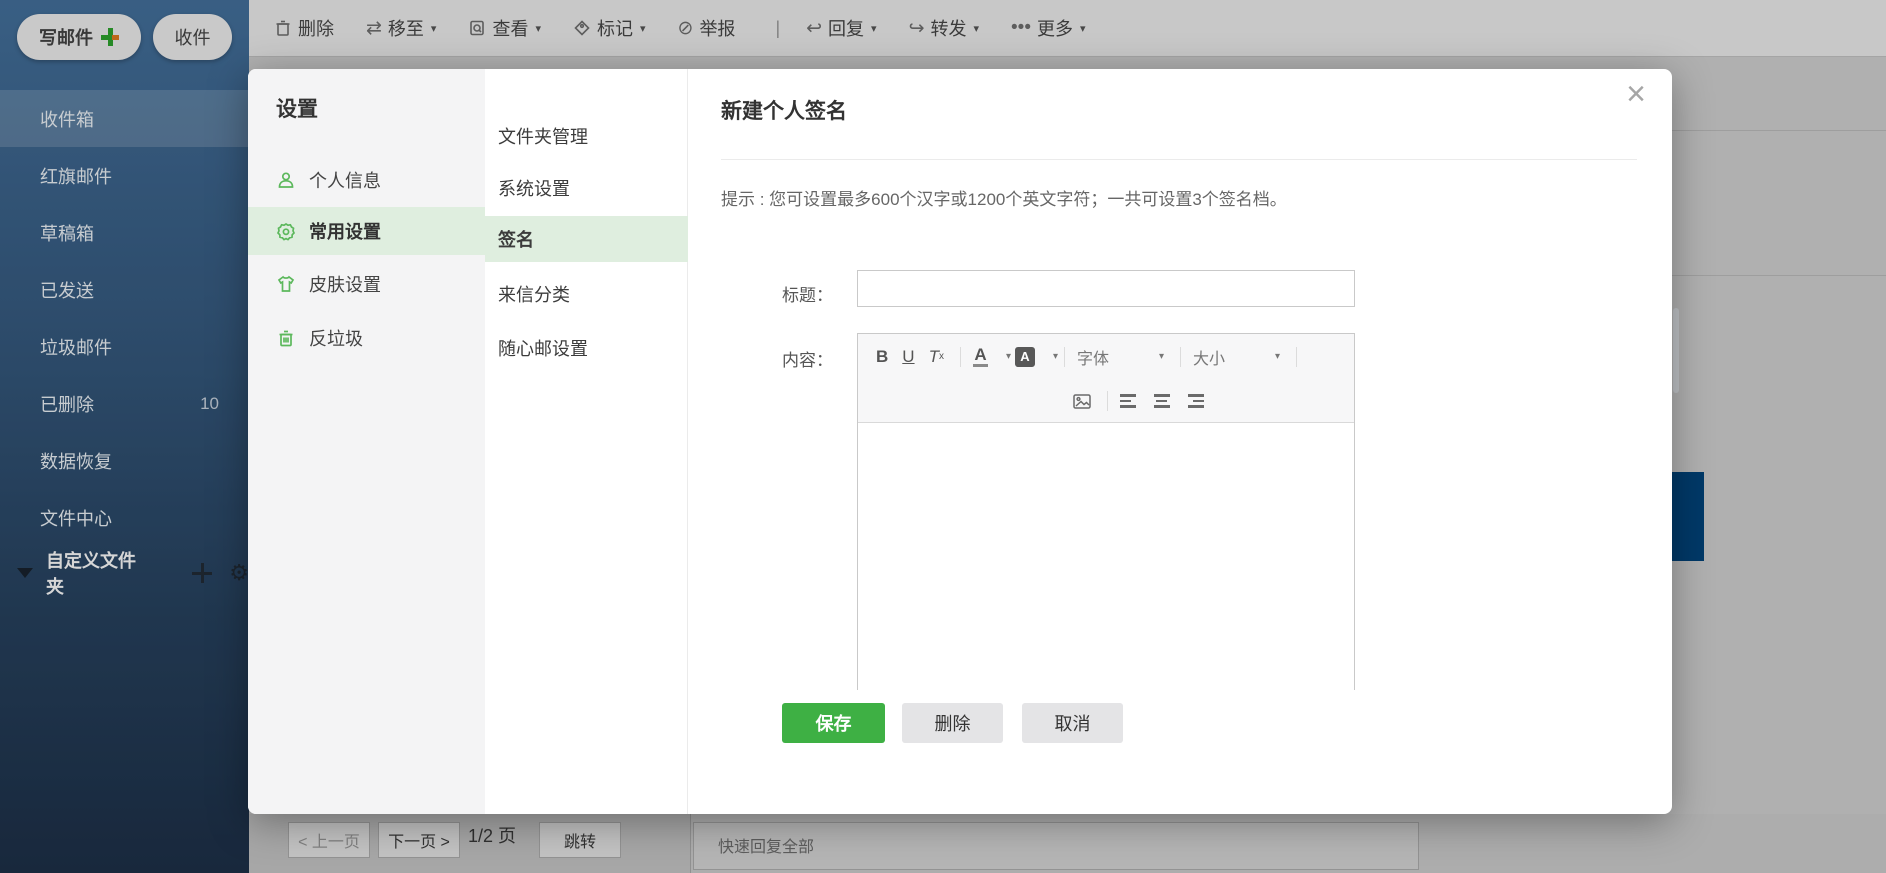 The width and height of the screenshot is (1886, 873). I want to click on panel-title: 新建个人签名, so click(784, 111).